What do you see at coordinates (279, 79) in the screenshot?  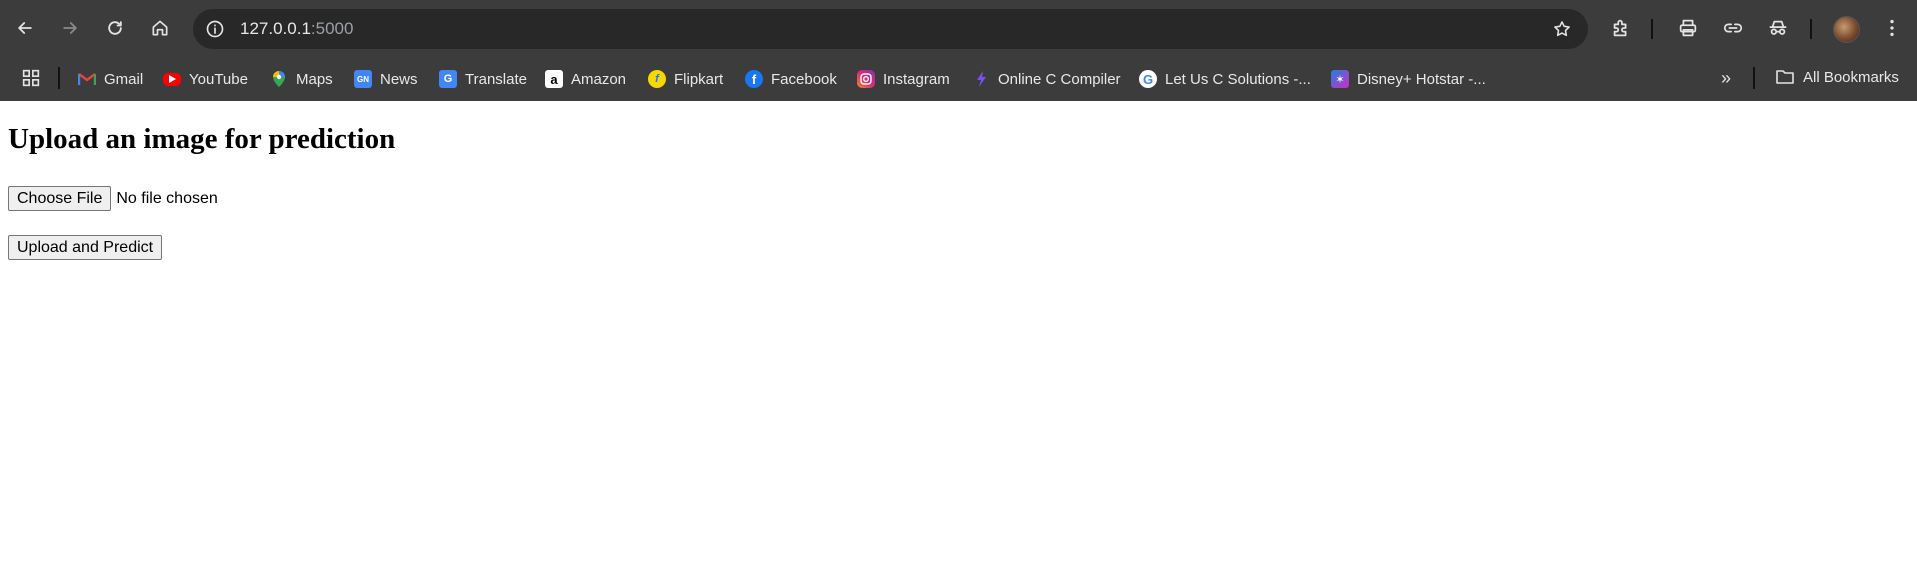 I see `maps-icon` at bounding box center [279, 79].